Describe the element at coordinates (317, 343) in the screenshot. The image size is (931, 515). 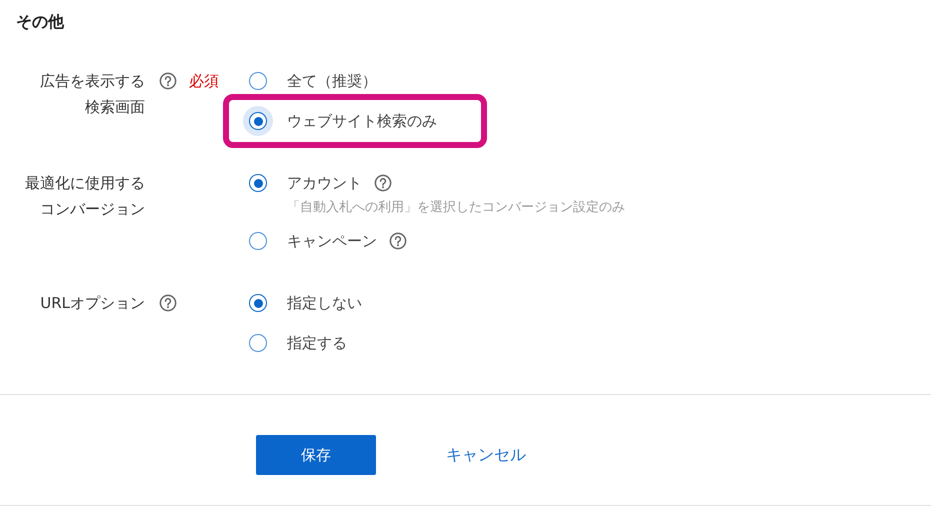
I see `option-label: 指定する` at that location.